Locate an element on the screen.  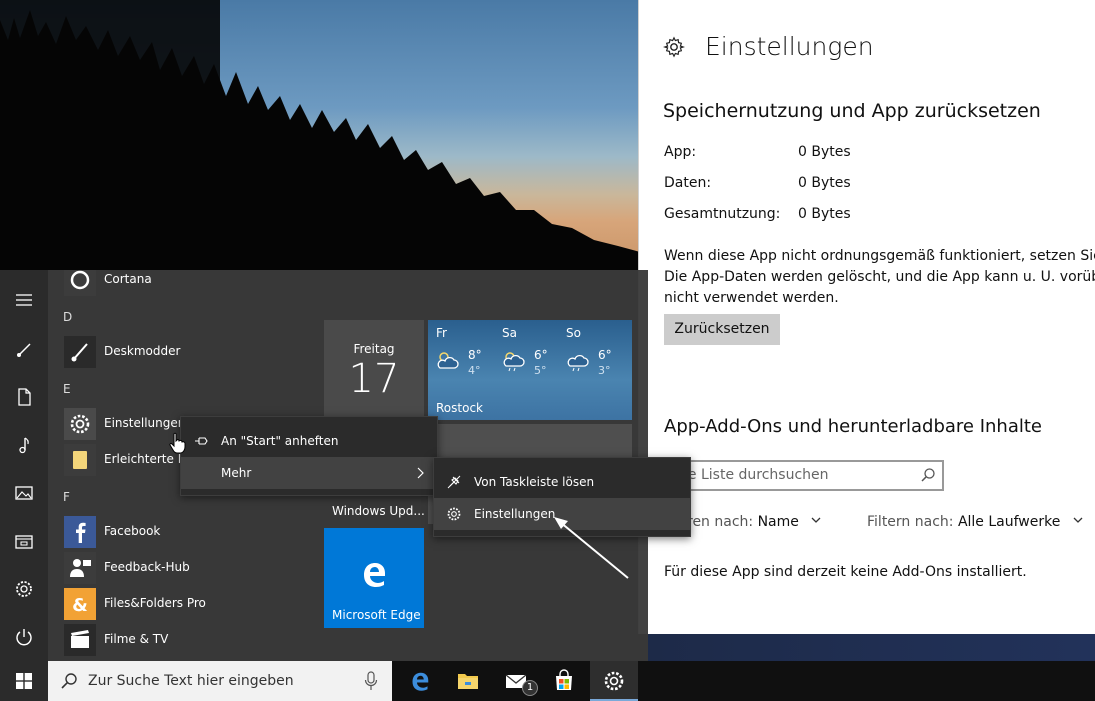
weather-tile: Fr 8° 4° Sa 6° 5° So 6° 3° Rostock is located at coordinates (530, 370).